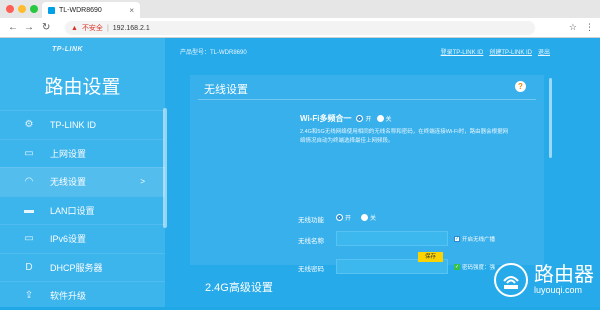 The image size is (600, 310). Describe the element at coordinates (457, 239) in the screenshot. I see `checkbox-icon: ✓` at that location.